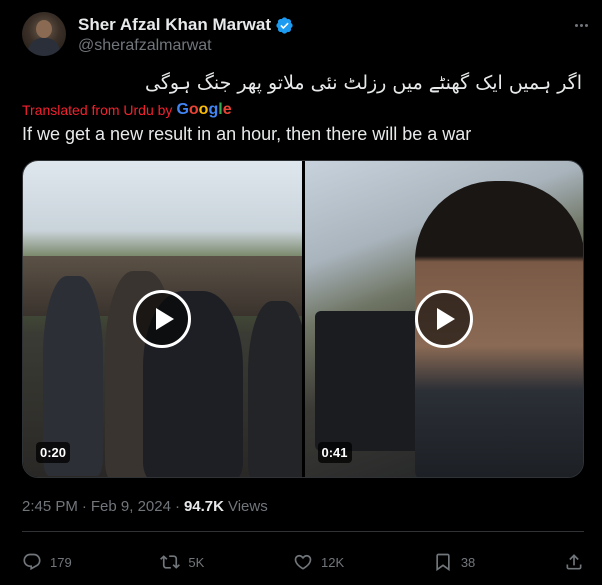 This screenshot has width=602, height=585. I want to click on author-display-name: Sher Afzal Khan Marwat, so click(174, 25).